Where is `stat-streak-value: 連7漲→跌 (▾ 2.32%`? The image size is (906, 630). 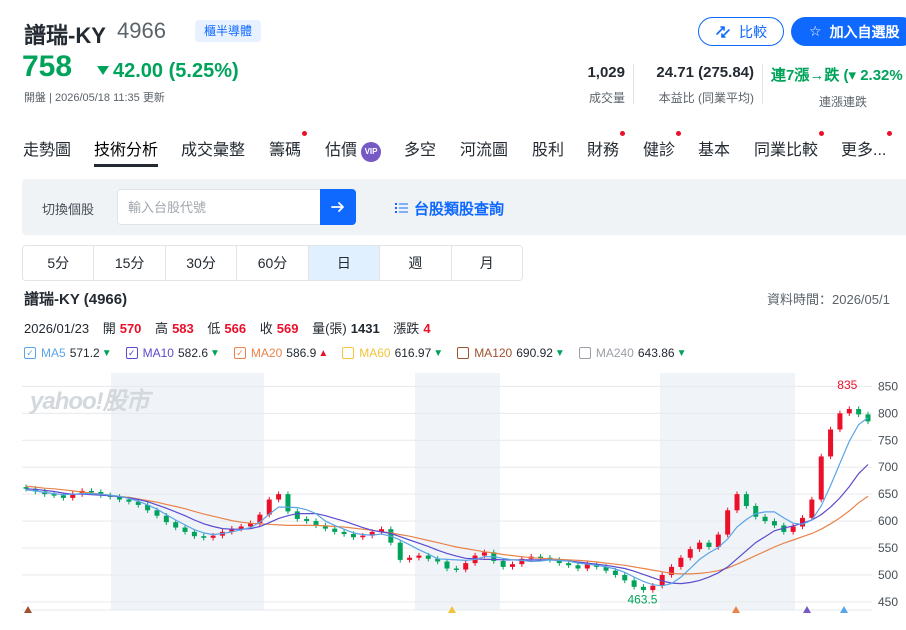
stat-streak-value: 連7漲→跌 (▾ 2.32% is located at coordinates (837, 75).